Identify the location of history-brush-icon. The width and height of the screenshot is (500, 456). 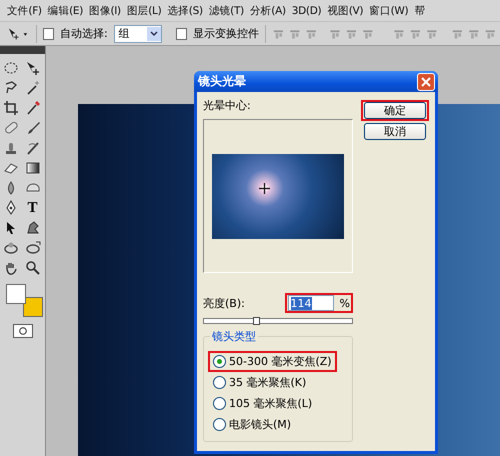
(32, 148).